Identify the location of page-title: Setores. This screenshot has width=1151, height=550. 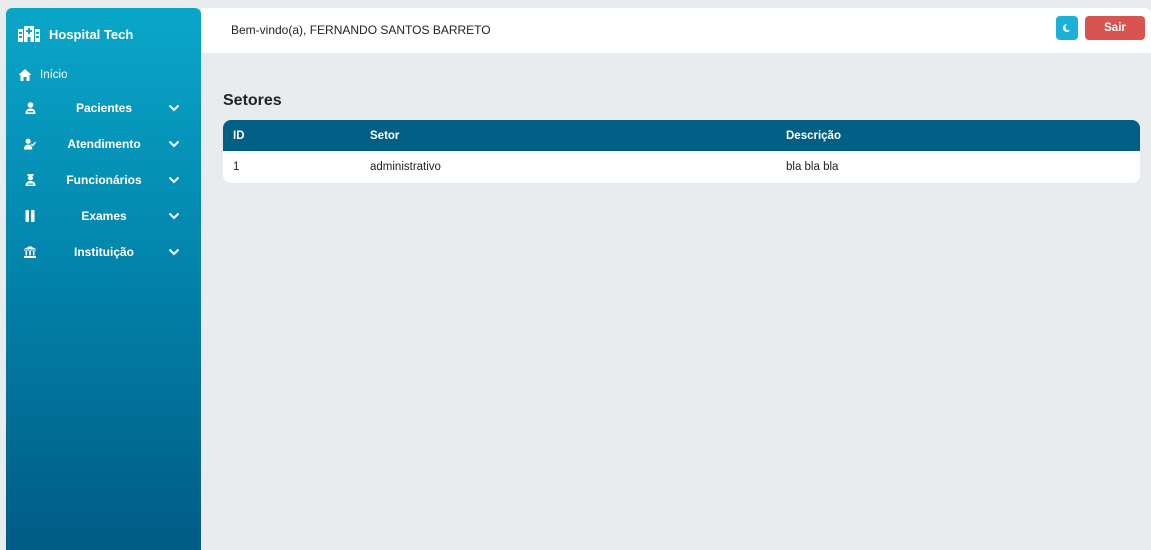
(252, 100).